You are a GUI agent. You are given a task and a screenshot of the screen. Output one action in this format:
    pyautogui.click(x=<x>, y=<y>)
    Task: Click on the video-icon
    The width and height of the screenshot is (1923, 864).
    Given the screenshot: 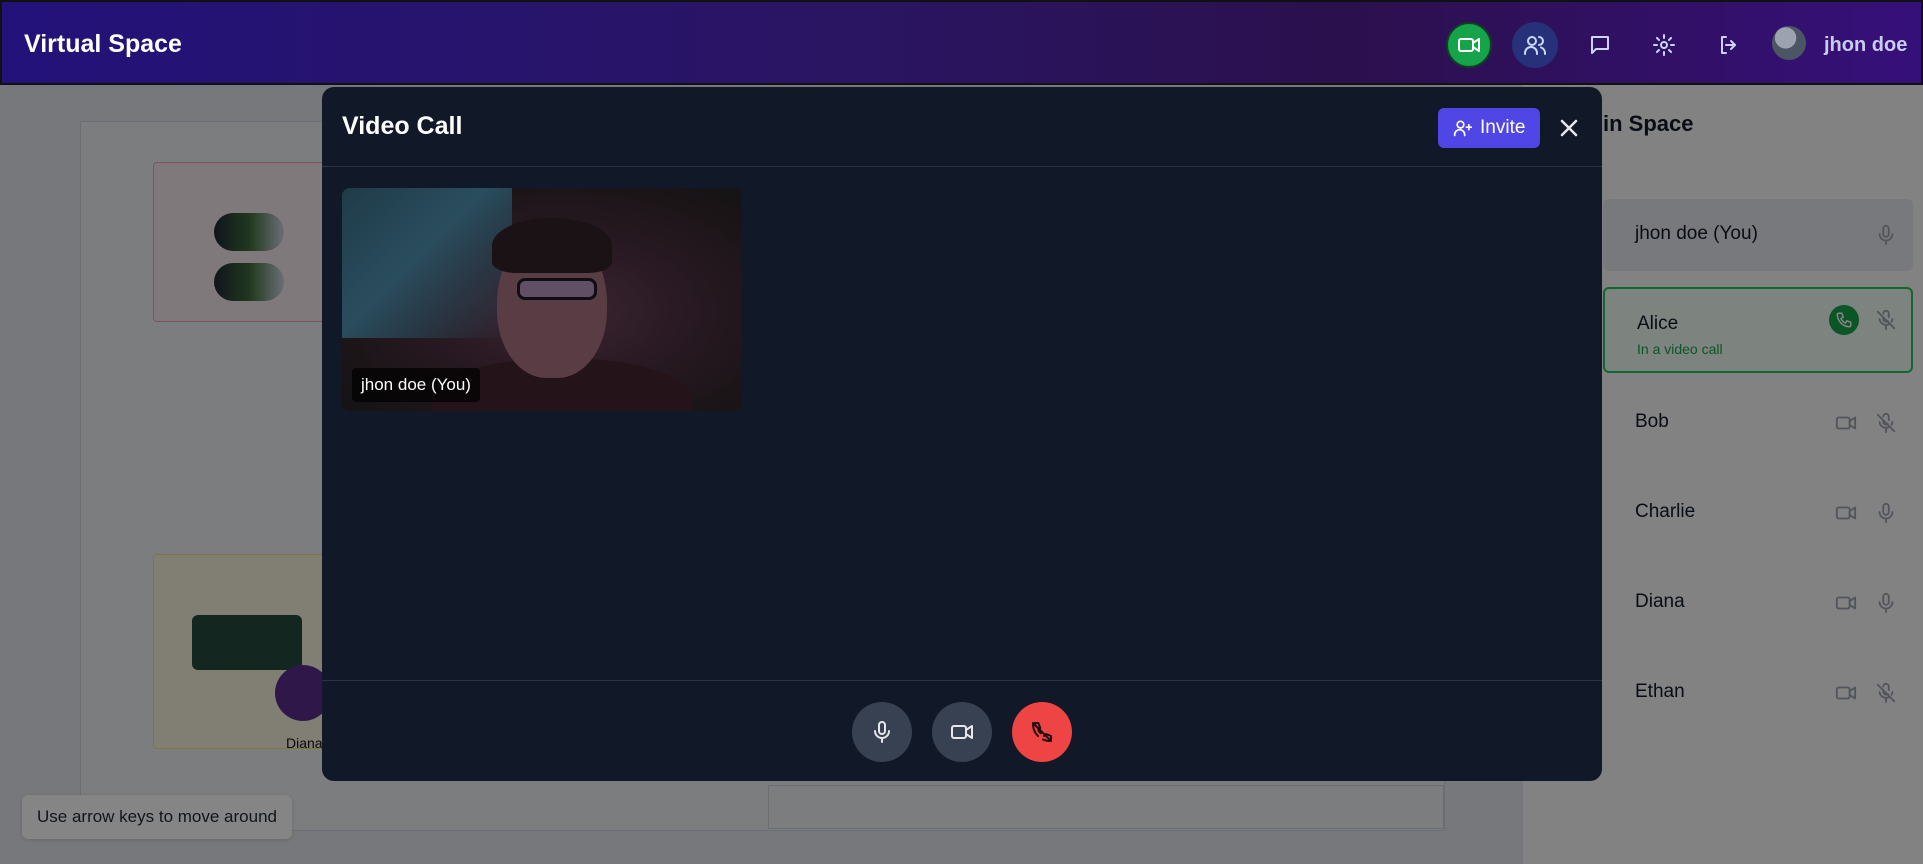 What is the action you would take?
    pyautogui.click(x=1469, y=45)
    